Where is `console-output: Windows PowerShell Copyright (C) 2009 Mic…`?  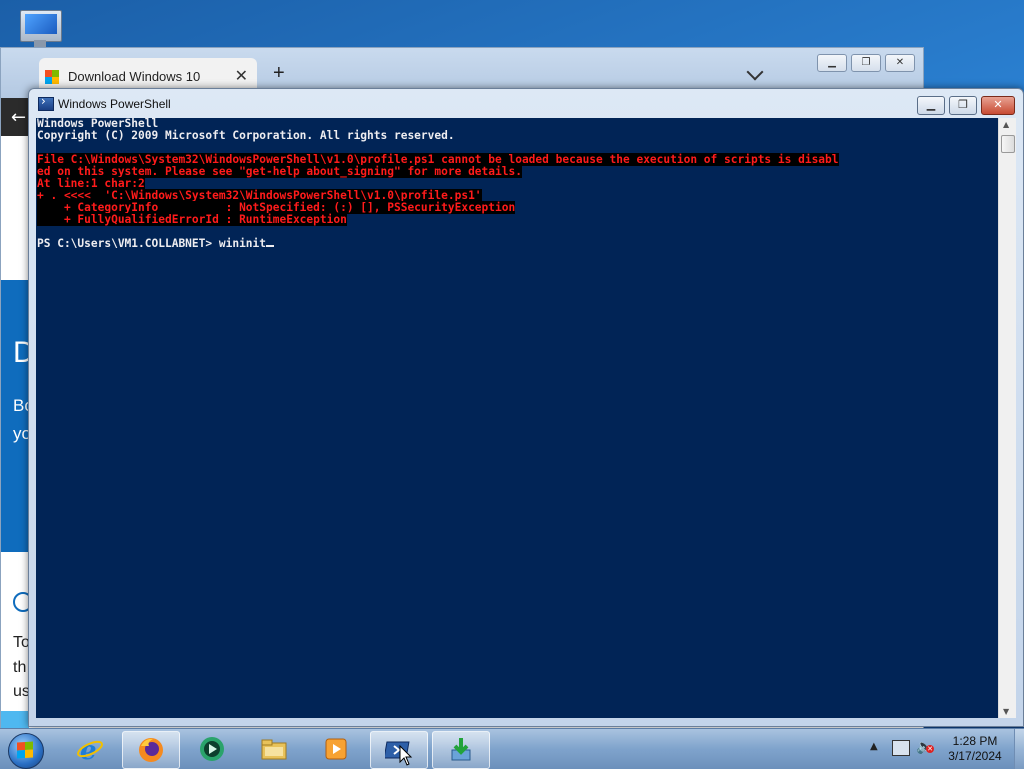
console-output: Windows PowerShell Copyright (C) 2009 Mic… is located at coordinates (438, 184).